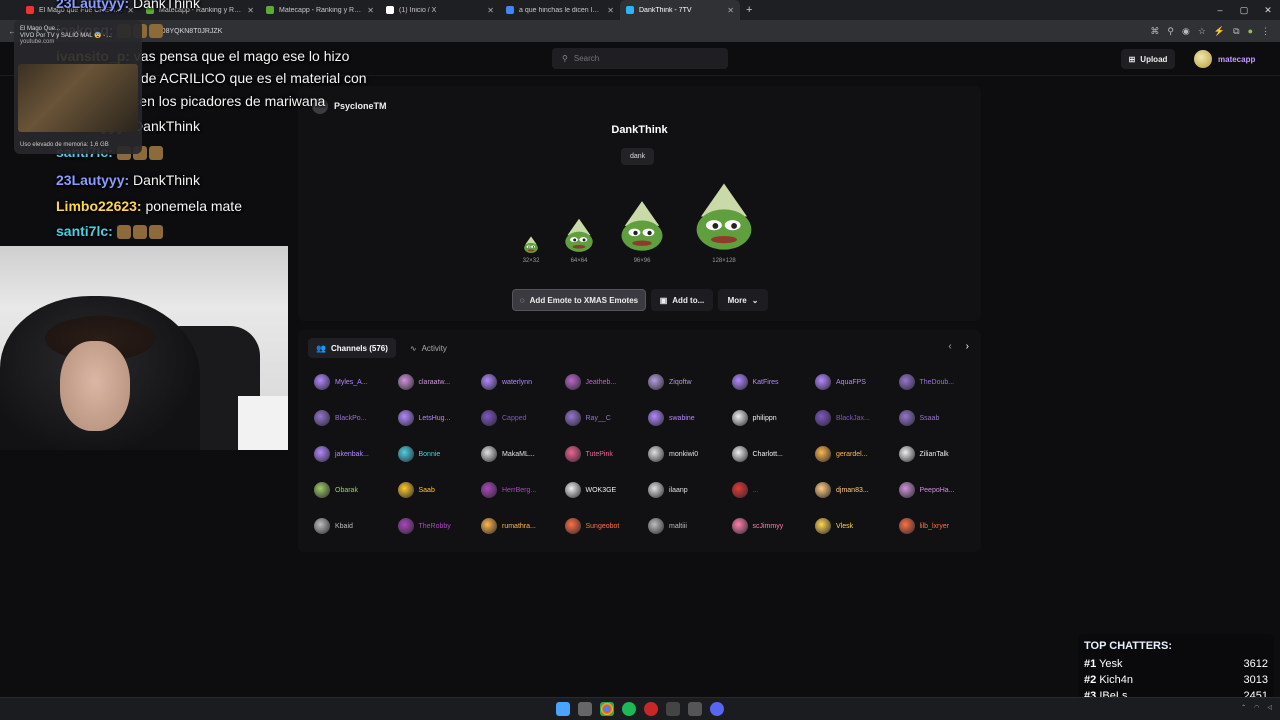  I want to click on notification-app-icon, so click(695, 709).